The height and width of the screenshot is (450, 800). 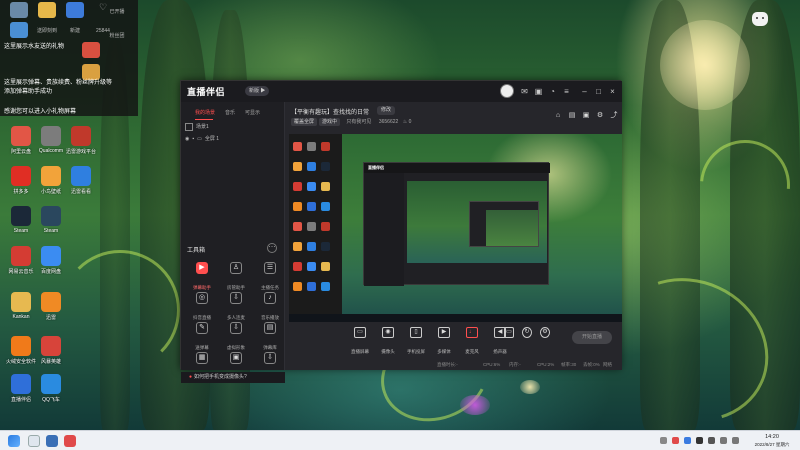 I want to click on record-icon: ▣, so click(x=586, y=116).